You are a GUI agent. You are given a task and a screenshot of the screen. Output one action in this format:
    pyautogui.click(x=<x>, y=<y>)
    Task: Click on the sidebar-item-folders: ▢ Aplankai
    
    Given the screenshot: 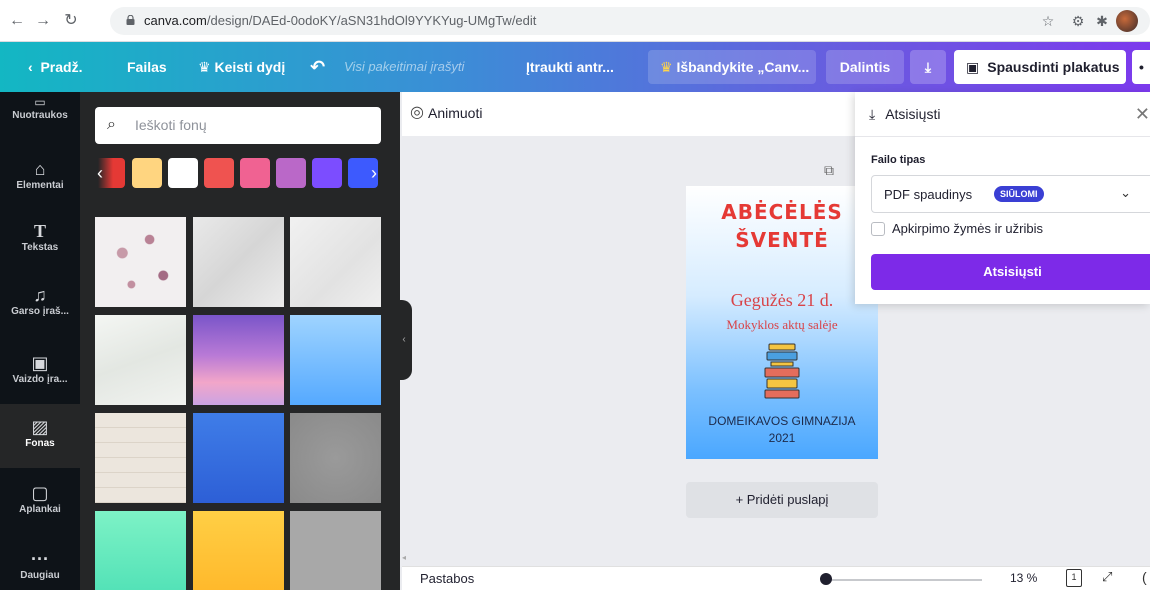 What is the action you would take?
    pyautogui.click(x=40, y=505)
    